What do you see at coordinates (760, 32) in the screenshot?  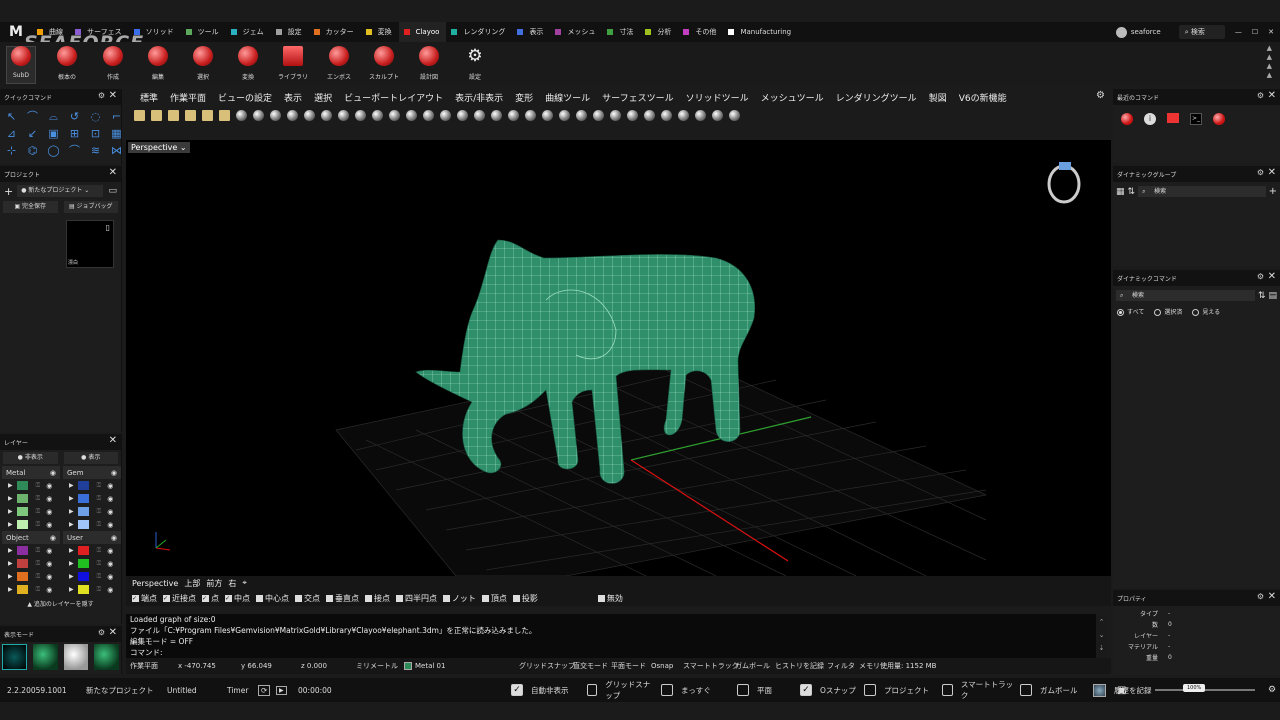 I see `tab-15: Manufacturing` at bounding box center [760, 32].